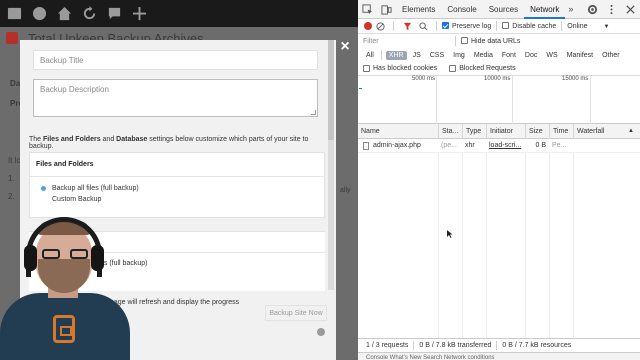 This screenshot has height=360, width=640. I want to click on has-blocked-cookies-label: Has blocked cookies, so click(405, 68).